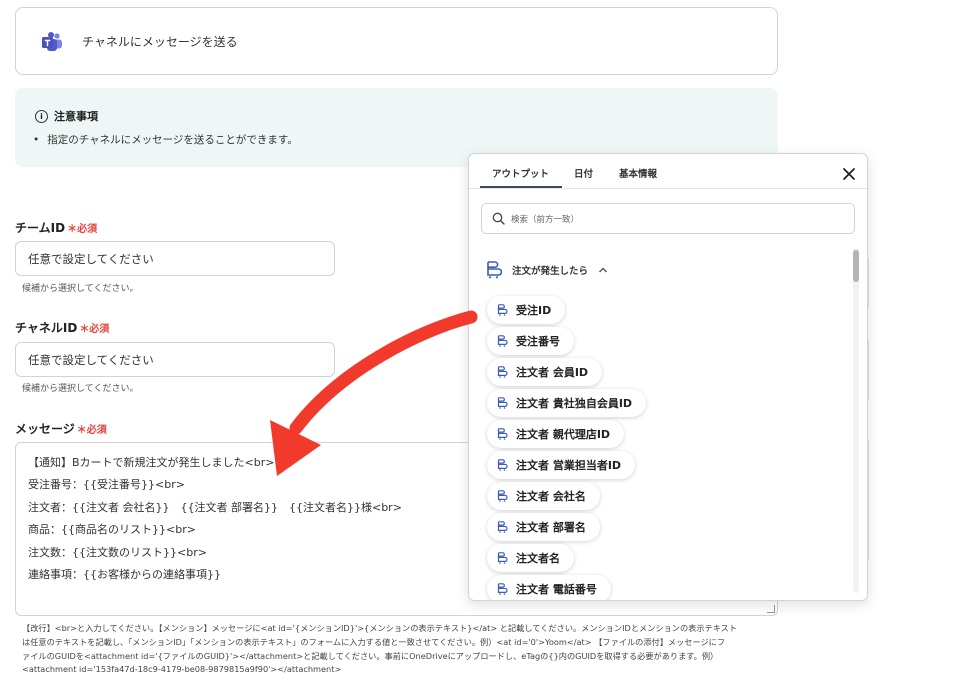  I want to click on team-id-label-text: チームID, so click(40, 228).